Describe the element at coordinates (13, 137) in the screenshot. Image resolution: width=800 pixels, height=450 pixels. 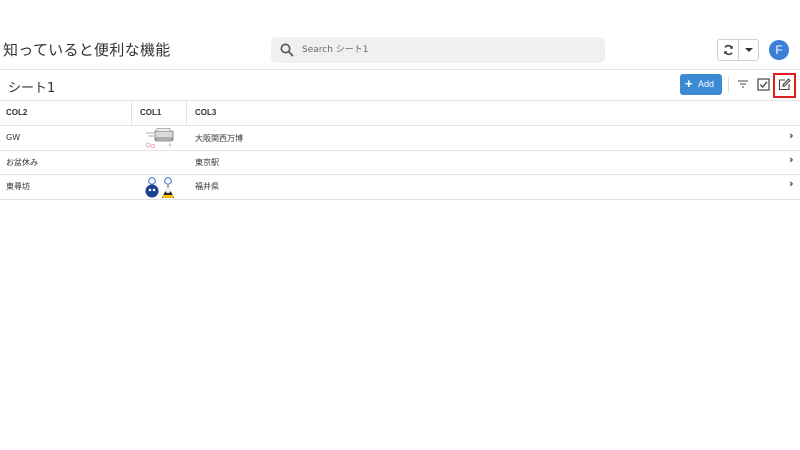
I see `cell-col2: GW` at that location.